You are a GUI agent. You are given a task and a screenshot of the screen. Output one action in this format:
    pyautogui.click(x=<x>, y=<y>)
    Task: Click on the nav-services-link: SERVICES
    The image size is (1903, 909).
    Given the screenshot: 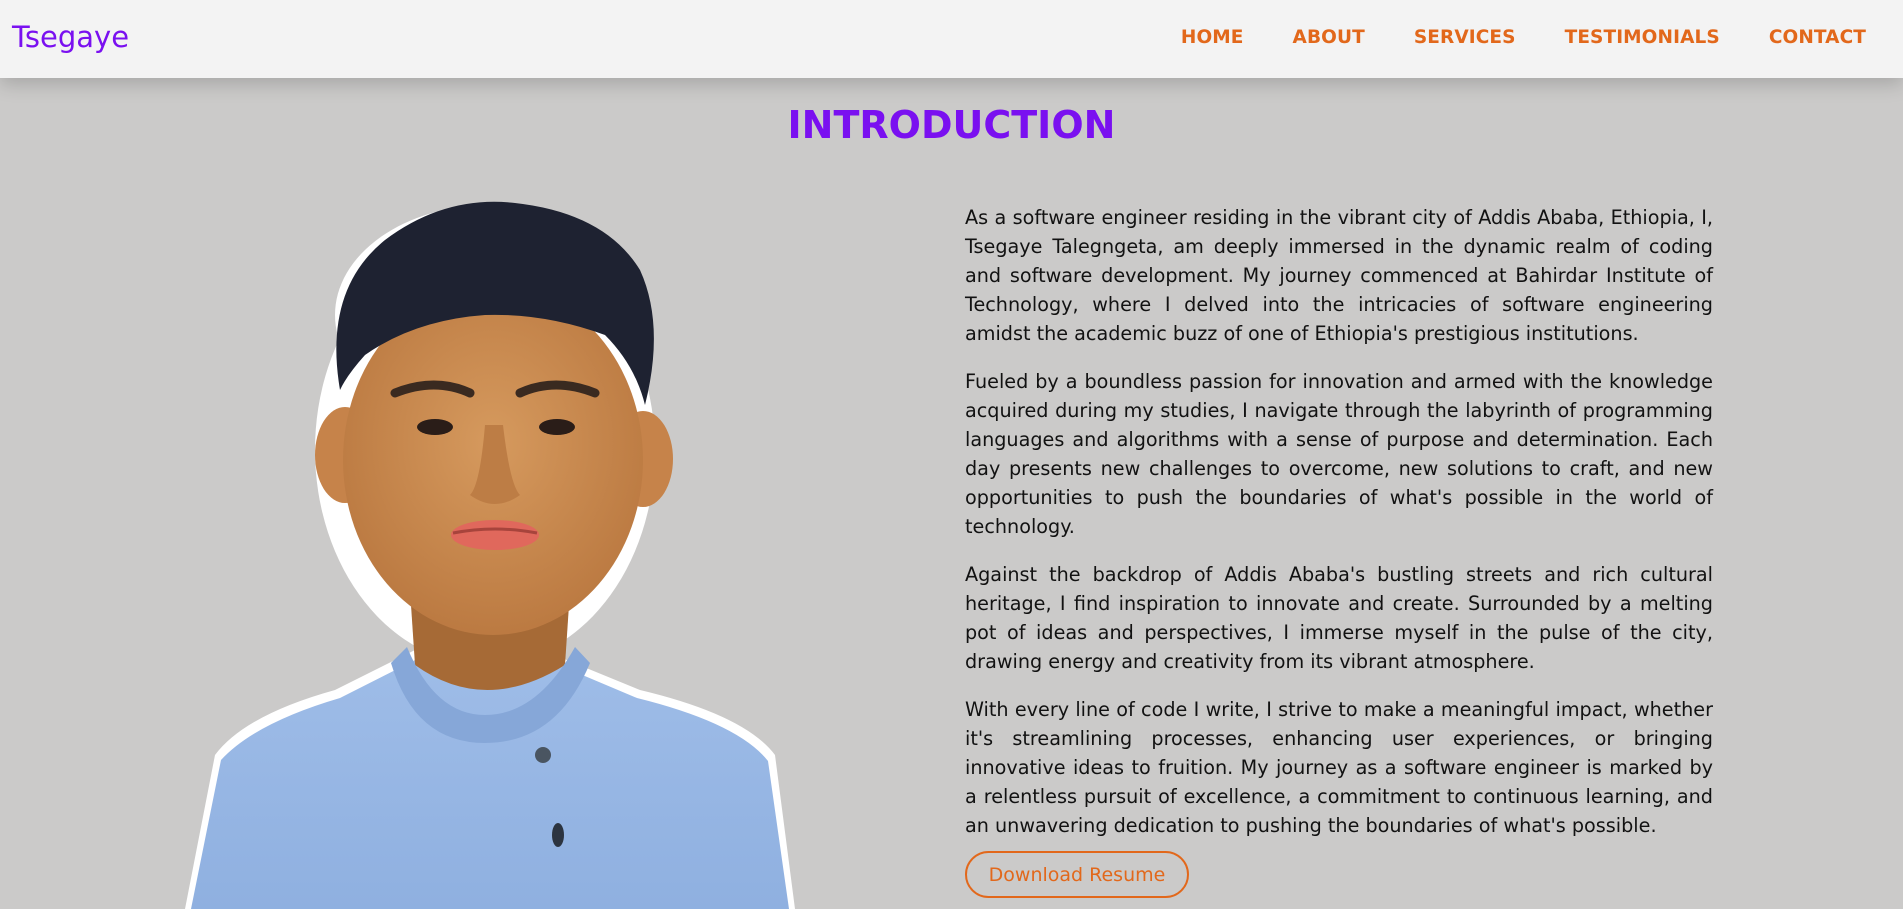 What is the action you would take?
    pyautogui.click(x=1465, y=38)
    